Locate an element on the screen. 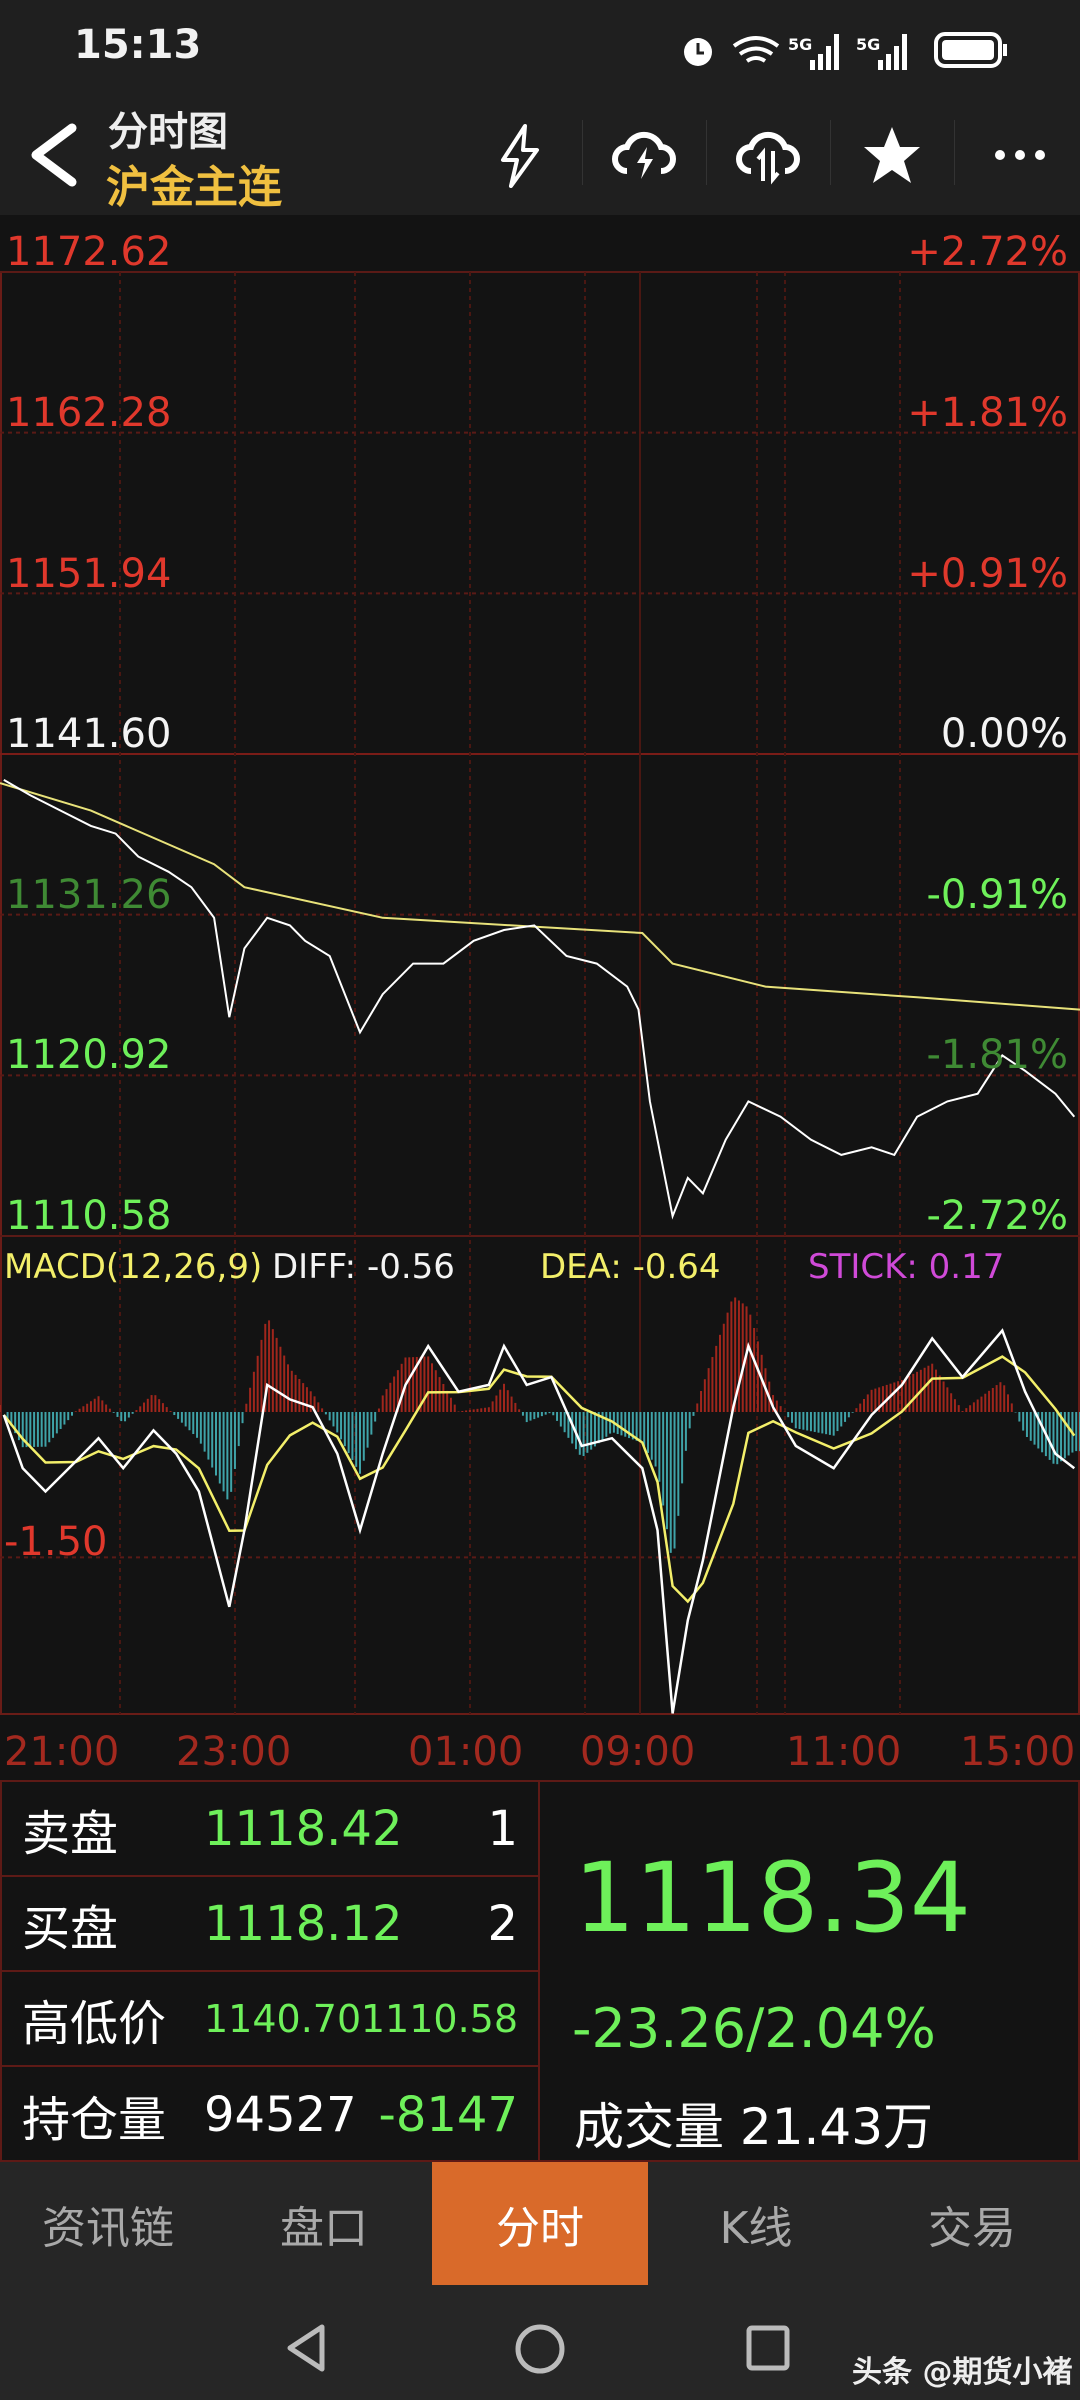 Image resolution: width=1080 pixels, height=2400 pixels. open-interest-label: 持仓量 is located at coordinates (94, 2119).